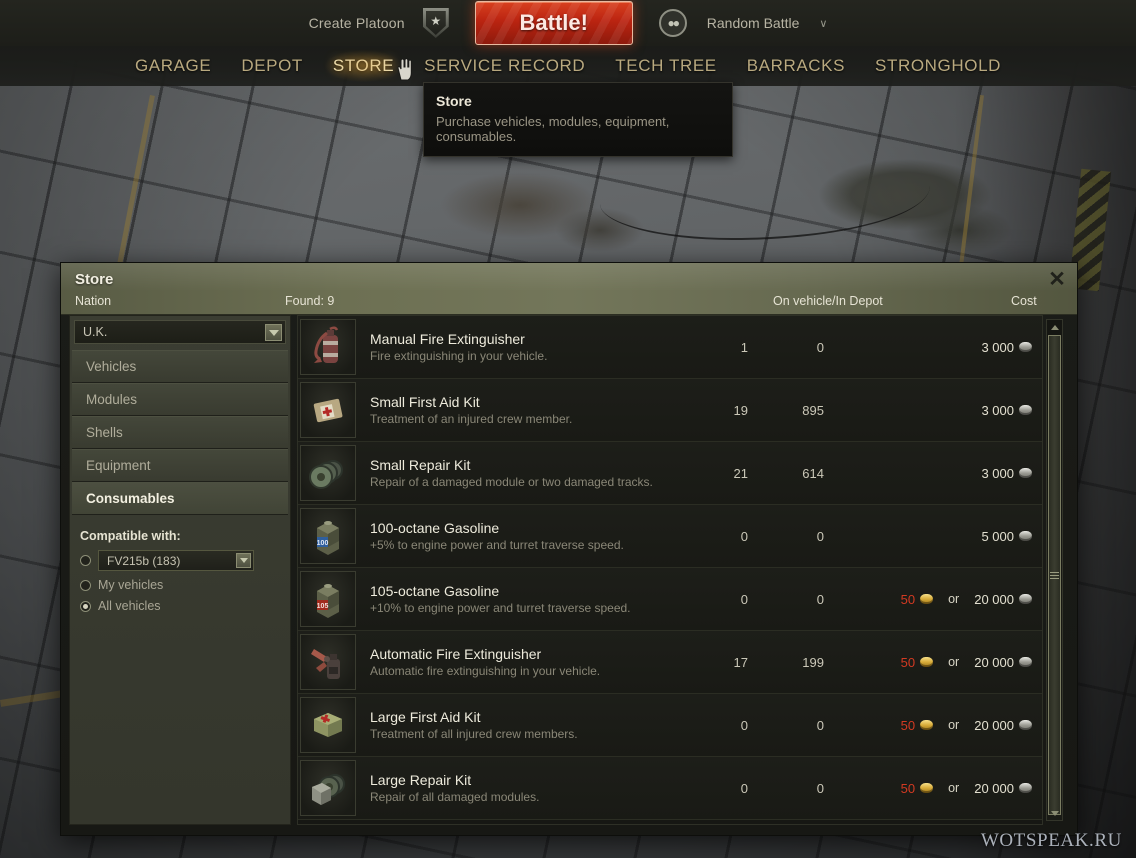 The width and height of the screenshot is (1136, 858). What do you see at coordinates (474, 734) in the screenshot?
I see `item-description: Treatment of all injured crew members.` at bounding box center [474, 734].